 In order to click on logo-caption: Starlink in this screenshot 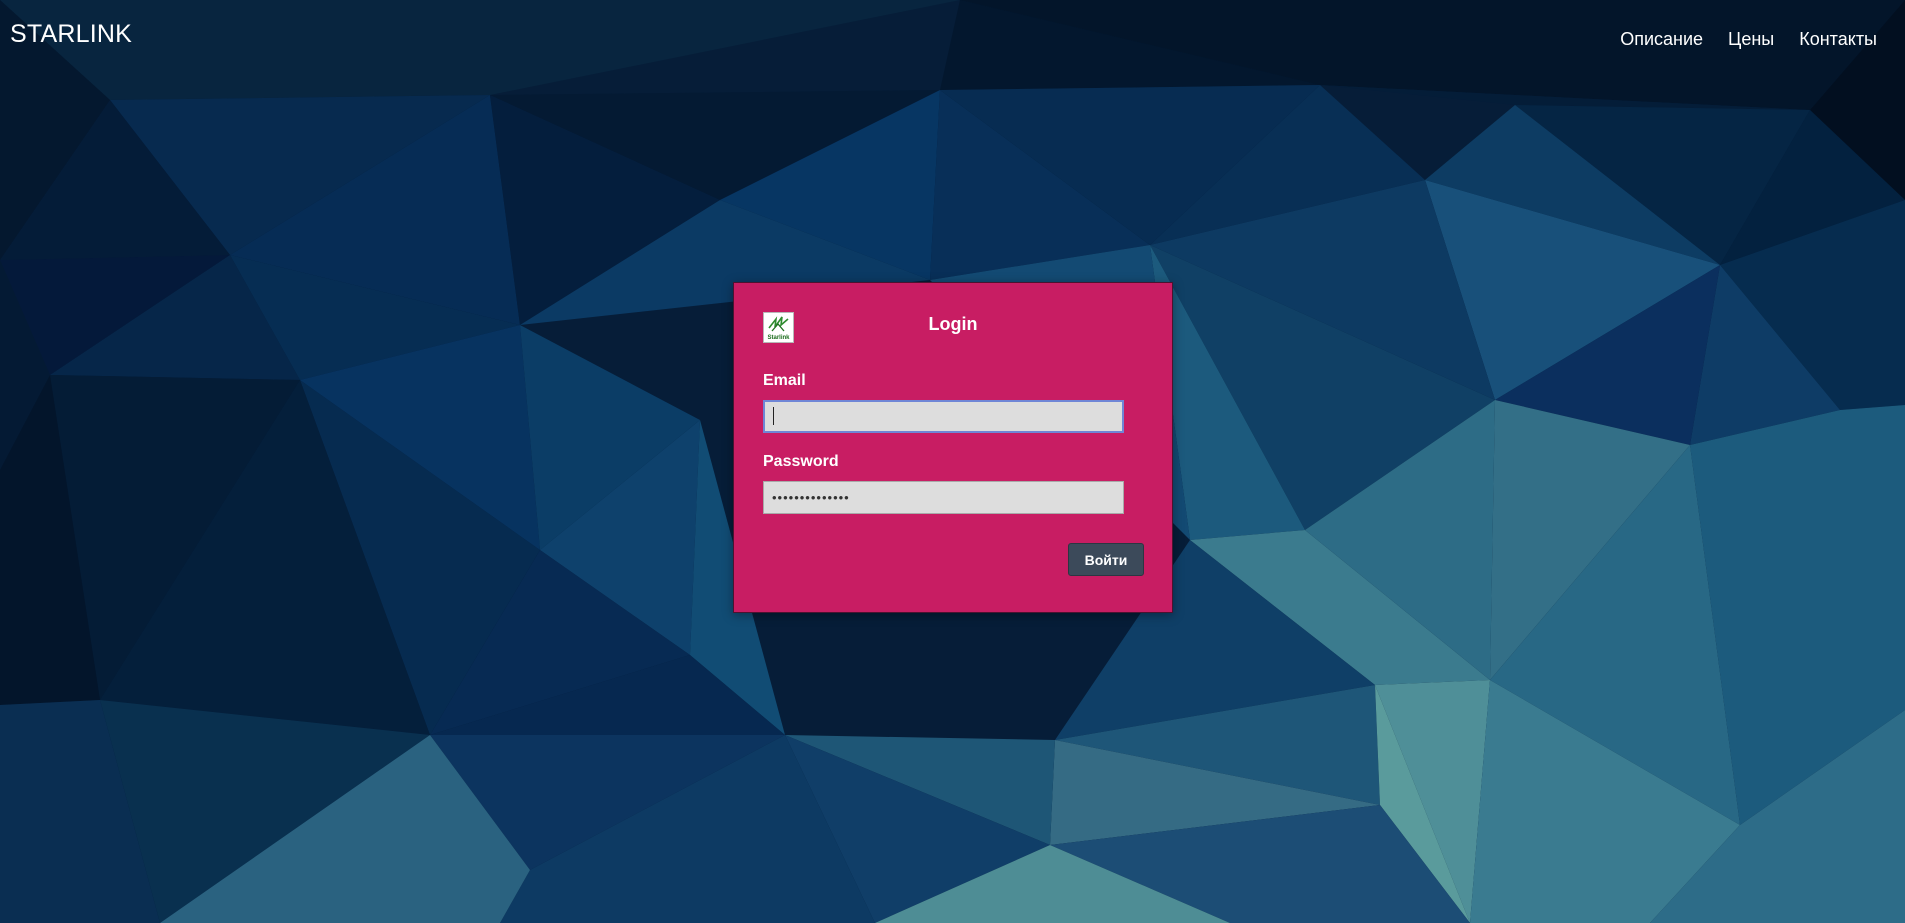, I will do `click(778, 338)`.